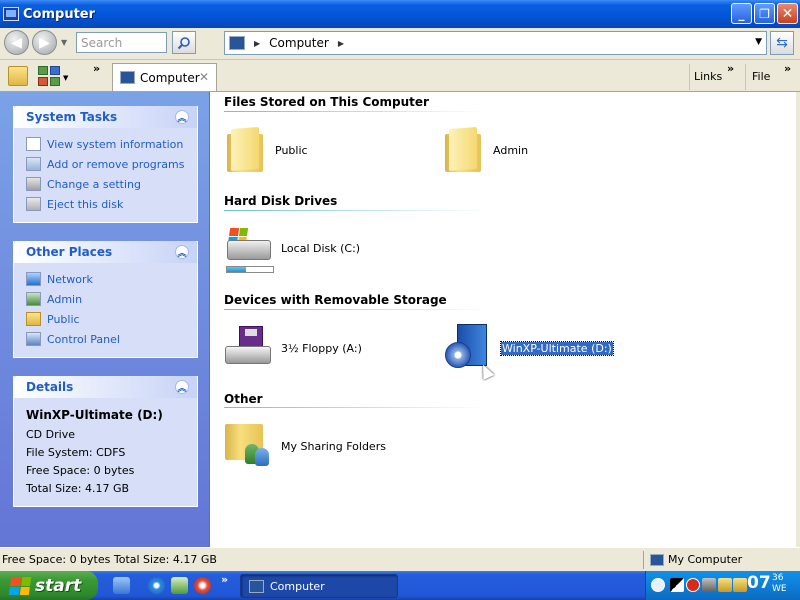 The image size is (800, 600). I want to click on tab-computer: Computer ✕, so click(164, 77).